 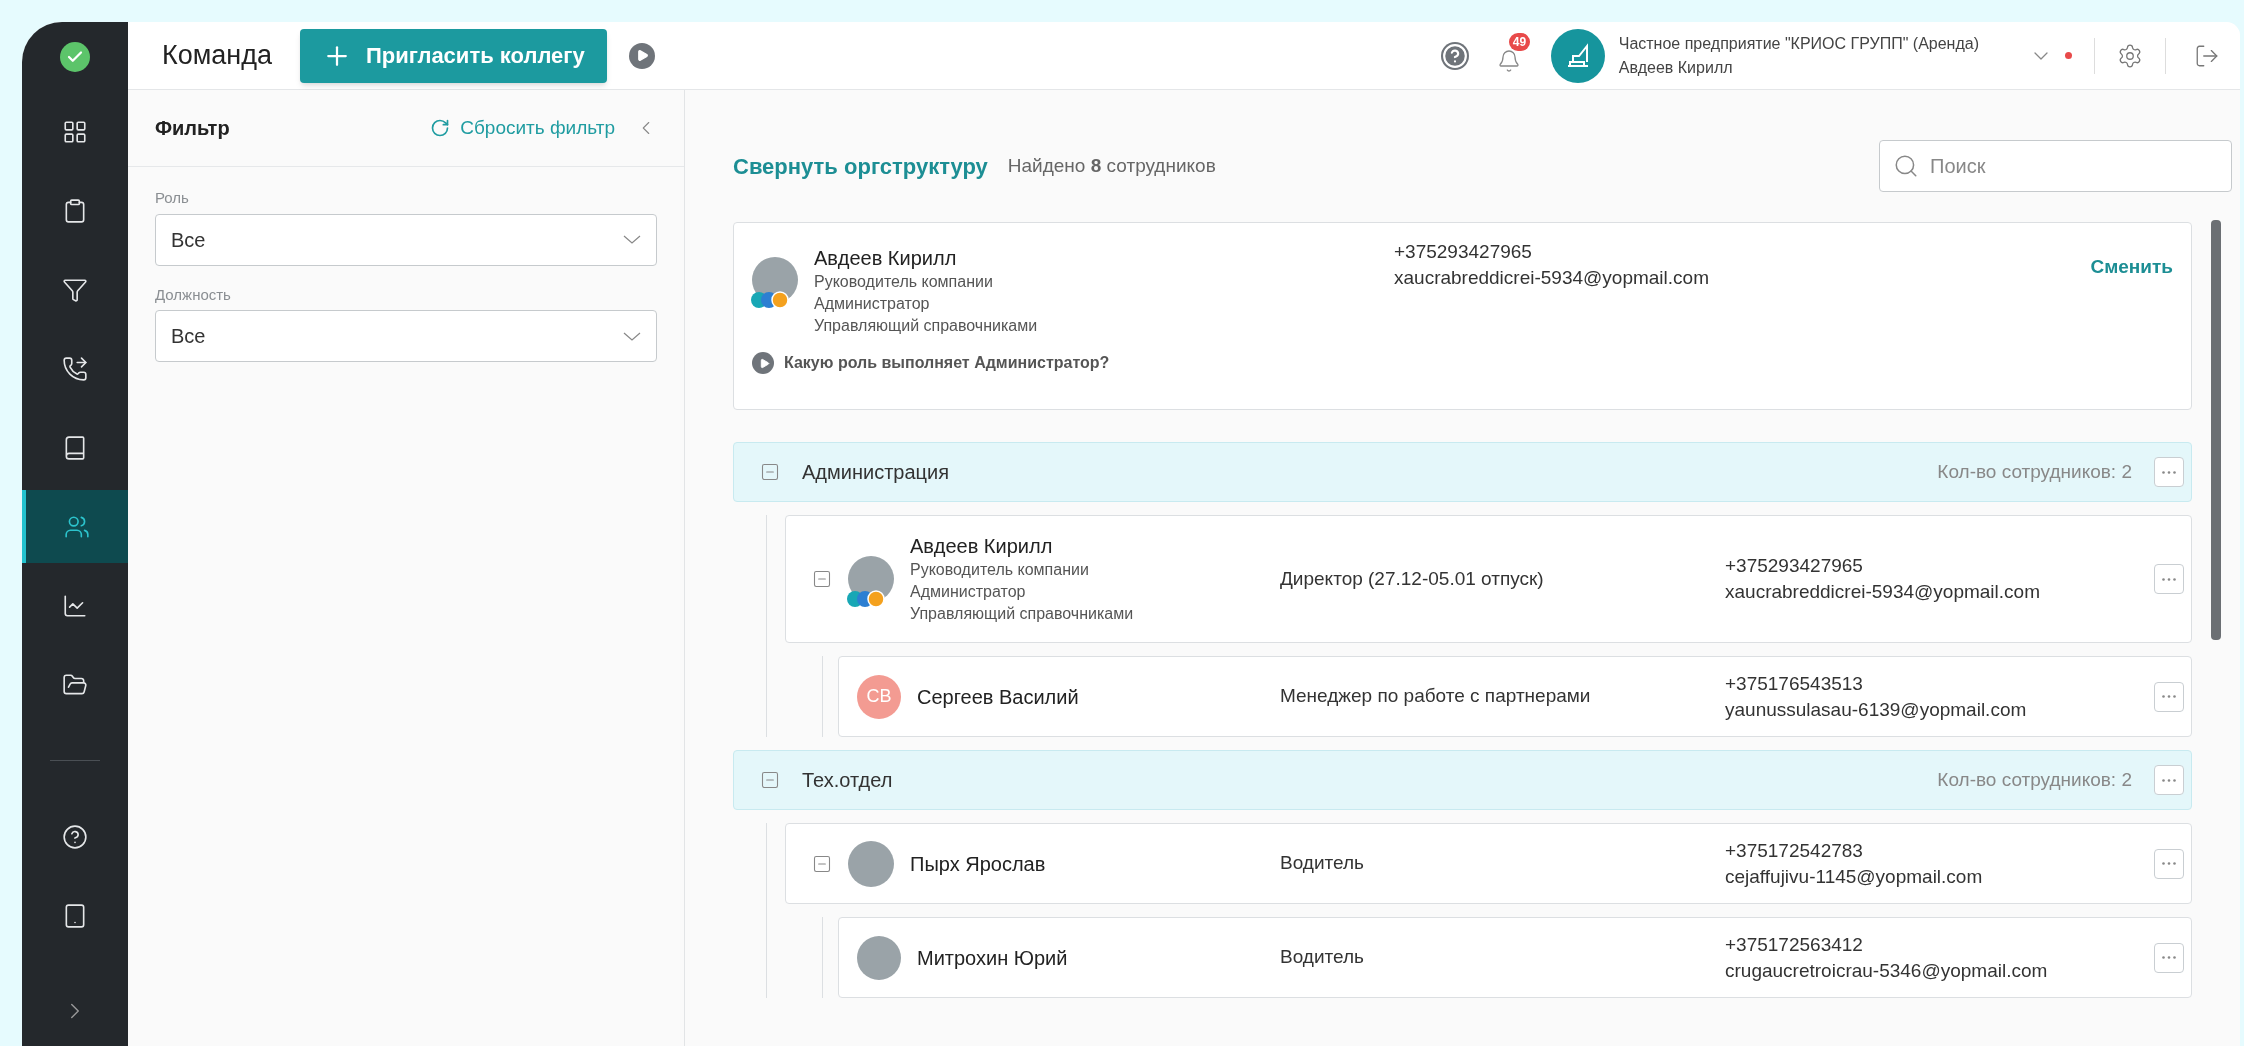 I want to click on company-name: Частное предприятие "КРИОС ГРУПП" (Аренда), so click(x=1798, y=43).